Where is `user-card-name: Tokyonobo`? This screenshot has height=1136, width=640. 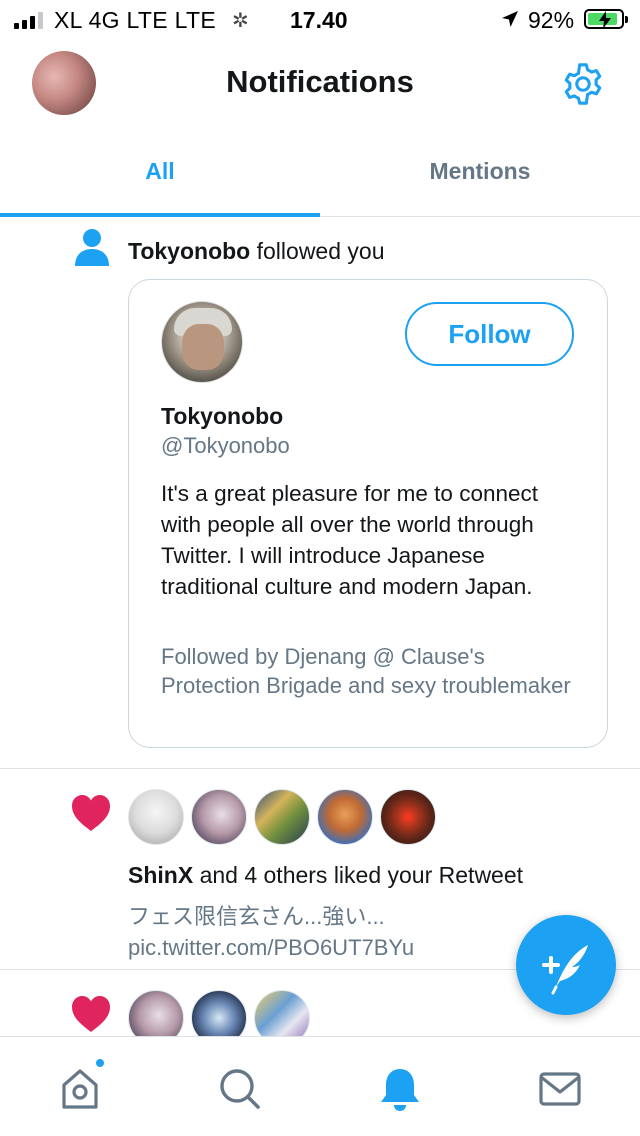 user-card-name: Tokyonobo is located at coordinates (222, 416).